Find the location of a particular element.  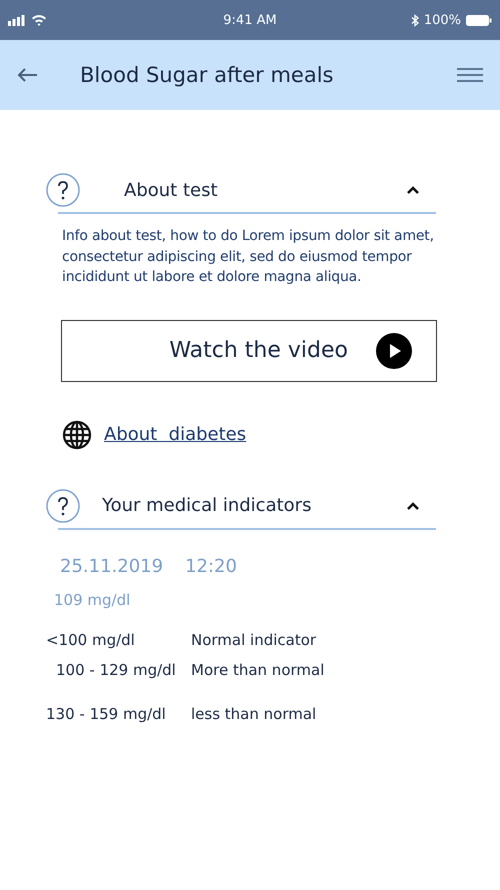

about-diabetes-link: About diabetes is located at coordinates (175, 434).